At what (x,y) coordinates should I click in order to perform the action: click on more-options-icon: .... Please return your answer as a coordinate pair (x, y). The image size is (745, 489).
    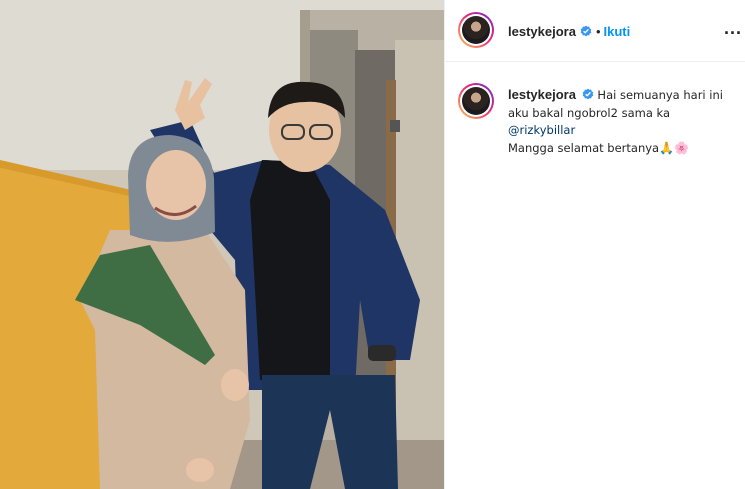
    Looking at the image, I should click on (733, 28).